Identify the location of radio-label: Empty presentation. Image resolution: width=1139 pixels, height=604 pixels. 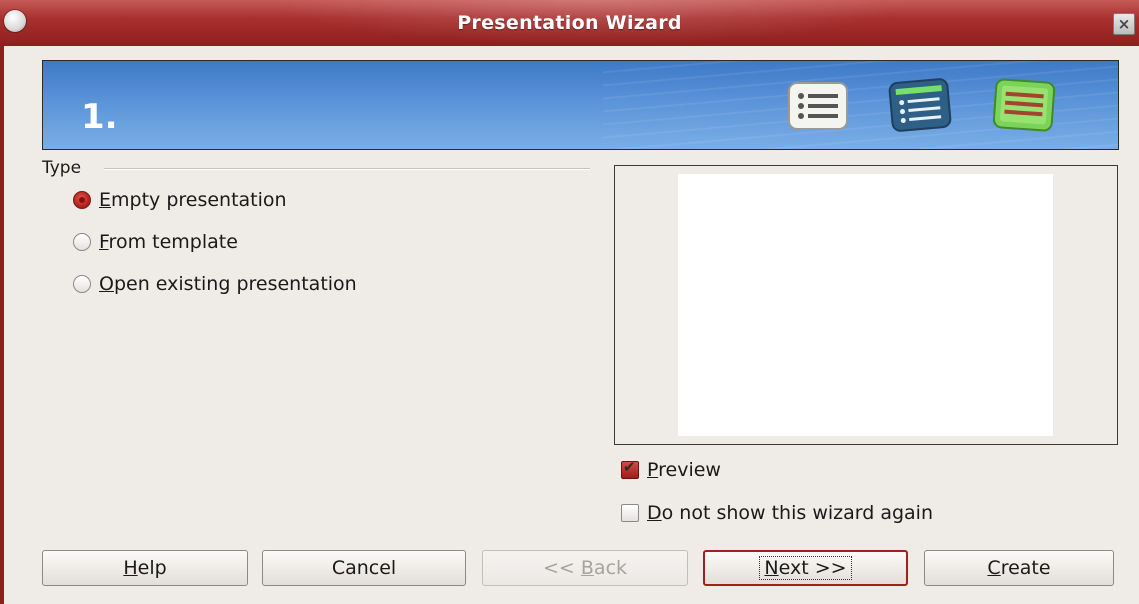
(193, 200).